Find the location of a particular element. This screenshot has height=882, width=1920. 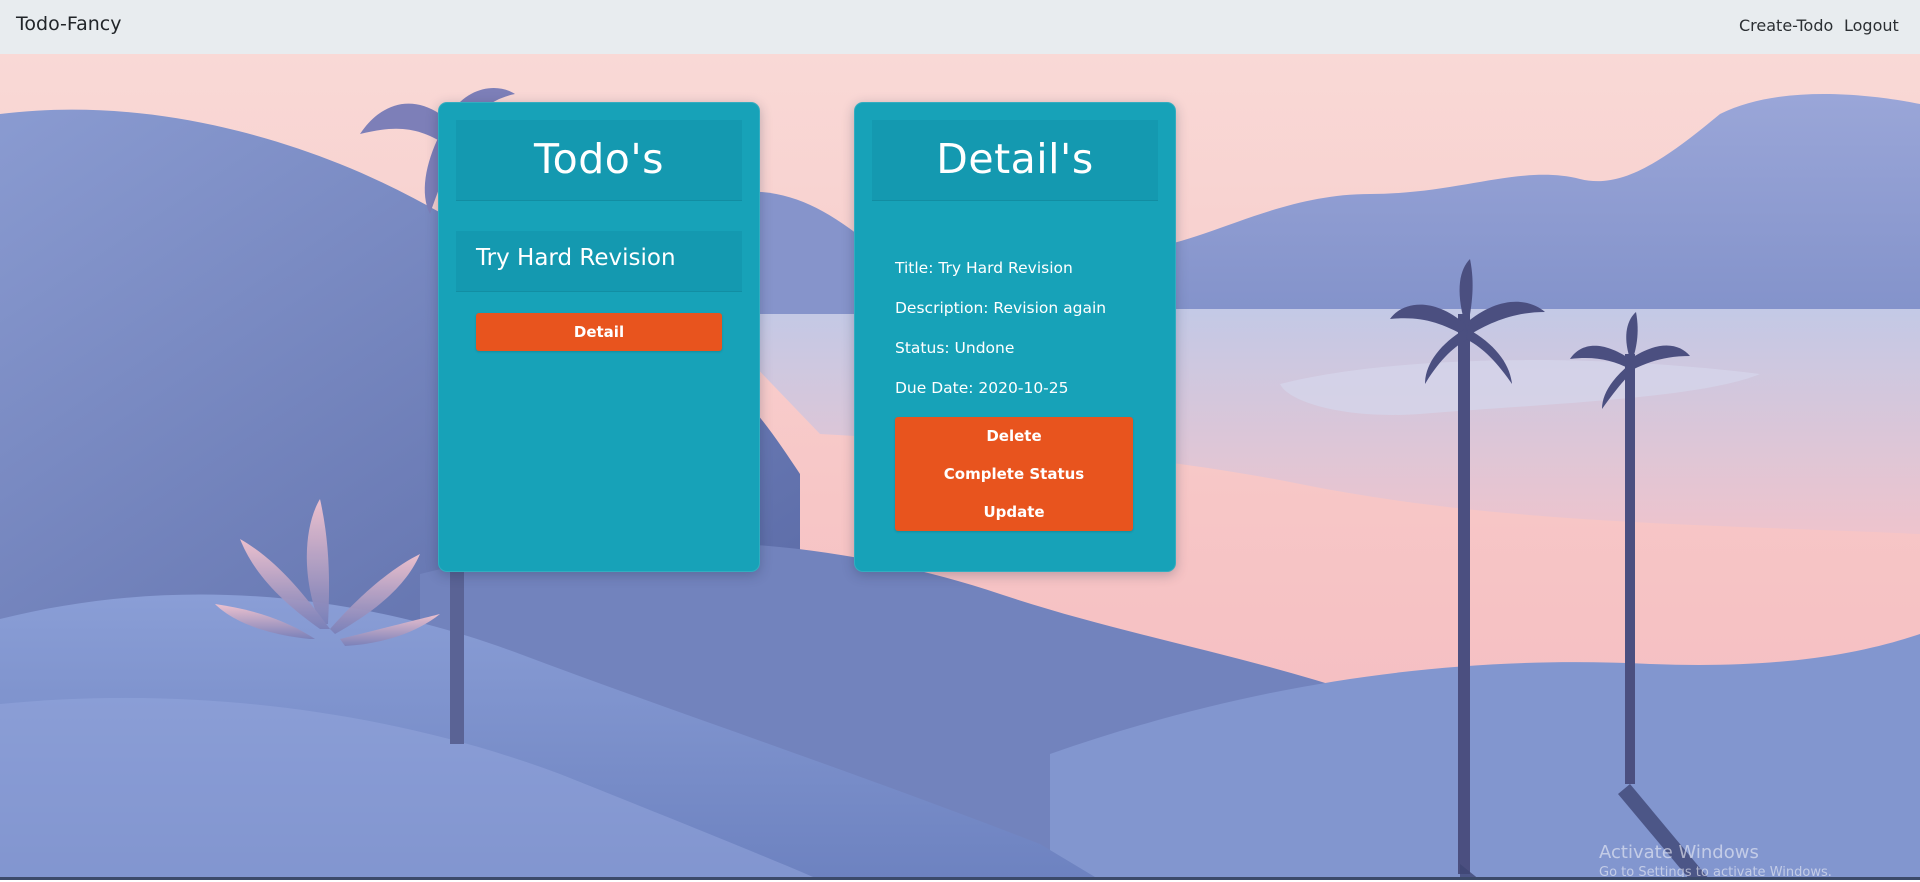

detail-actions-group: Delete Complete Status Update is located at coordinates (1014, 474).